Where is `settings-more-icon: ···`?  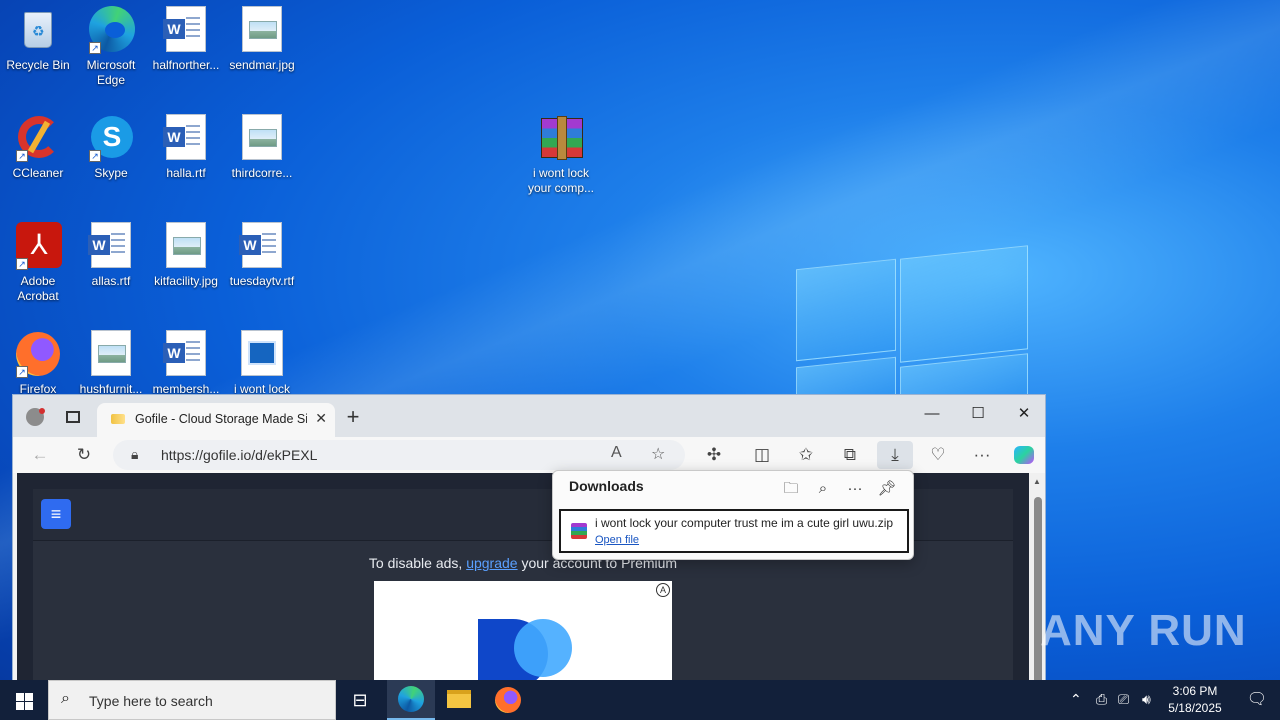 settings-more-icon: ··· is located at coordinates (982, 455).